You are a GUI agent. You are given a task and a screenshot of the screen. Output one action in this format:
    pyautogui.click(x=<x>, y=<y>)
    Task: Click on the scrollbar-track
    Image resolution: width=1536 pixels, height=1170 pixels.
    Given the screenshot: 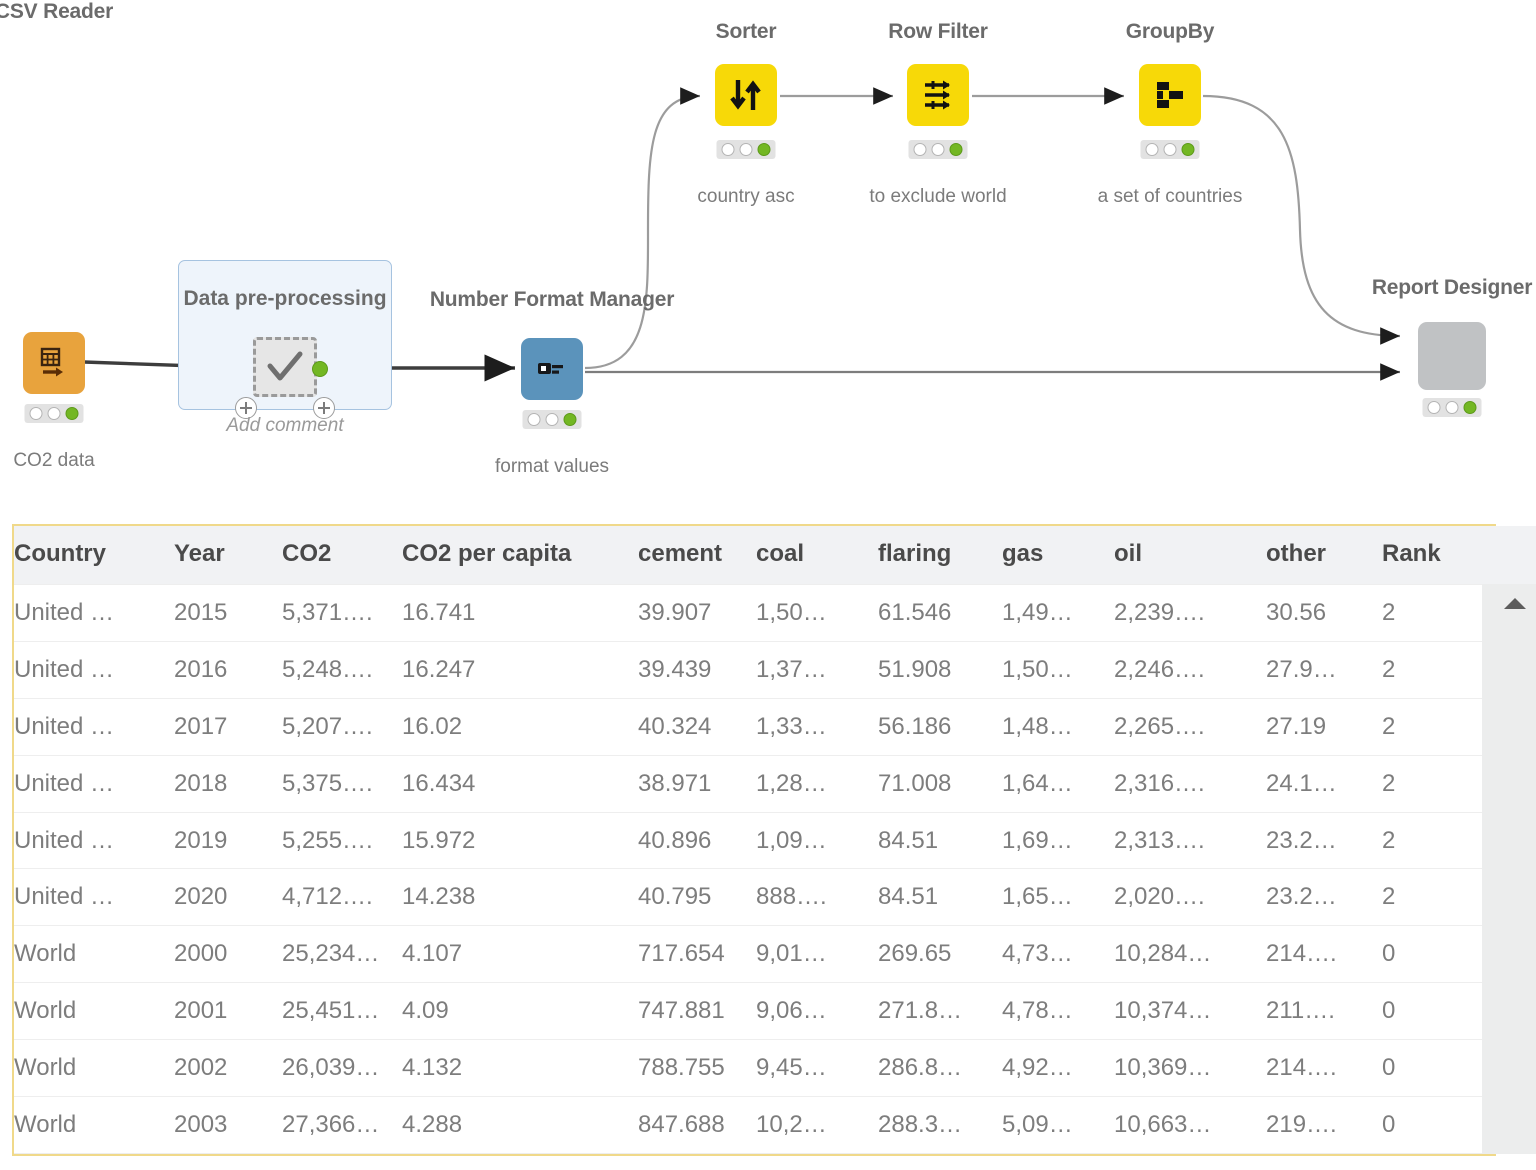 What is the action you would take?
    pyautogui.click(x=1509, y=869)
    